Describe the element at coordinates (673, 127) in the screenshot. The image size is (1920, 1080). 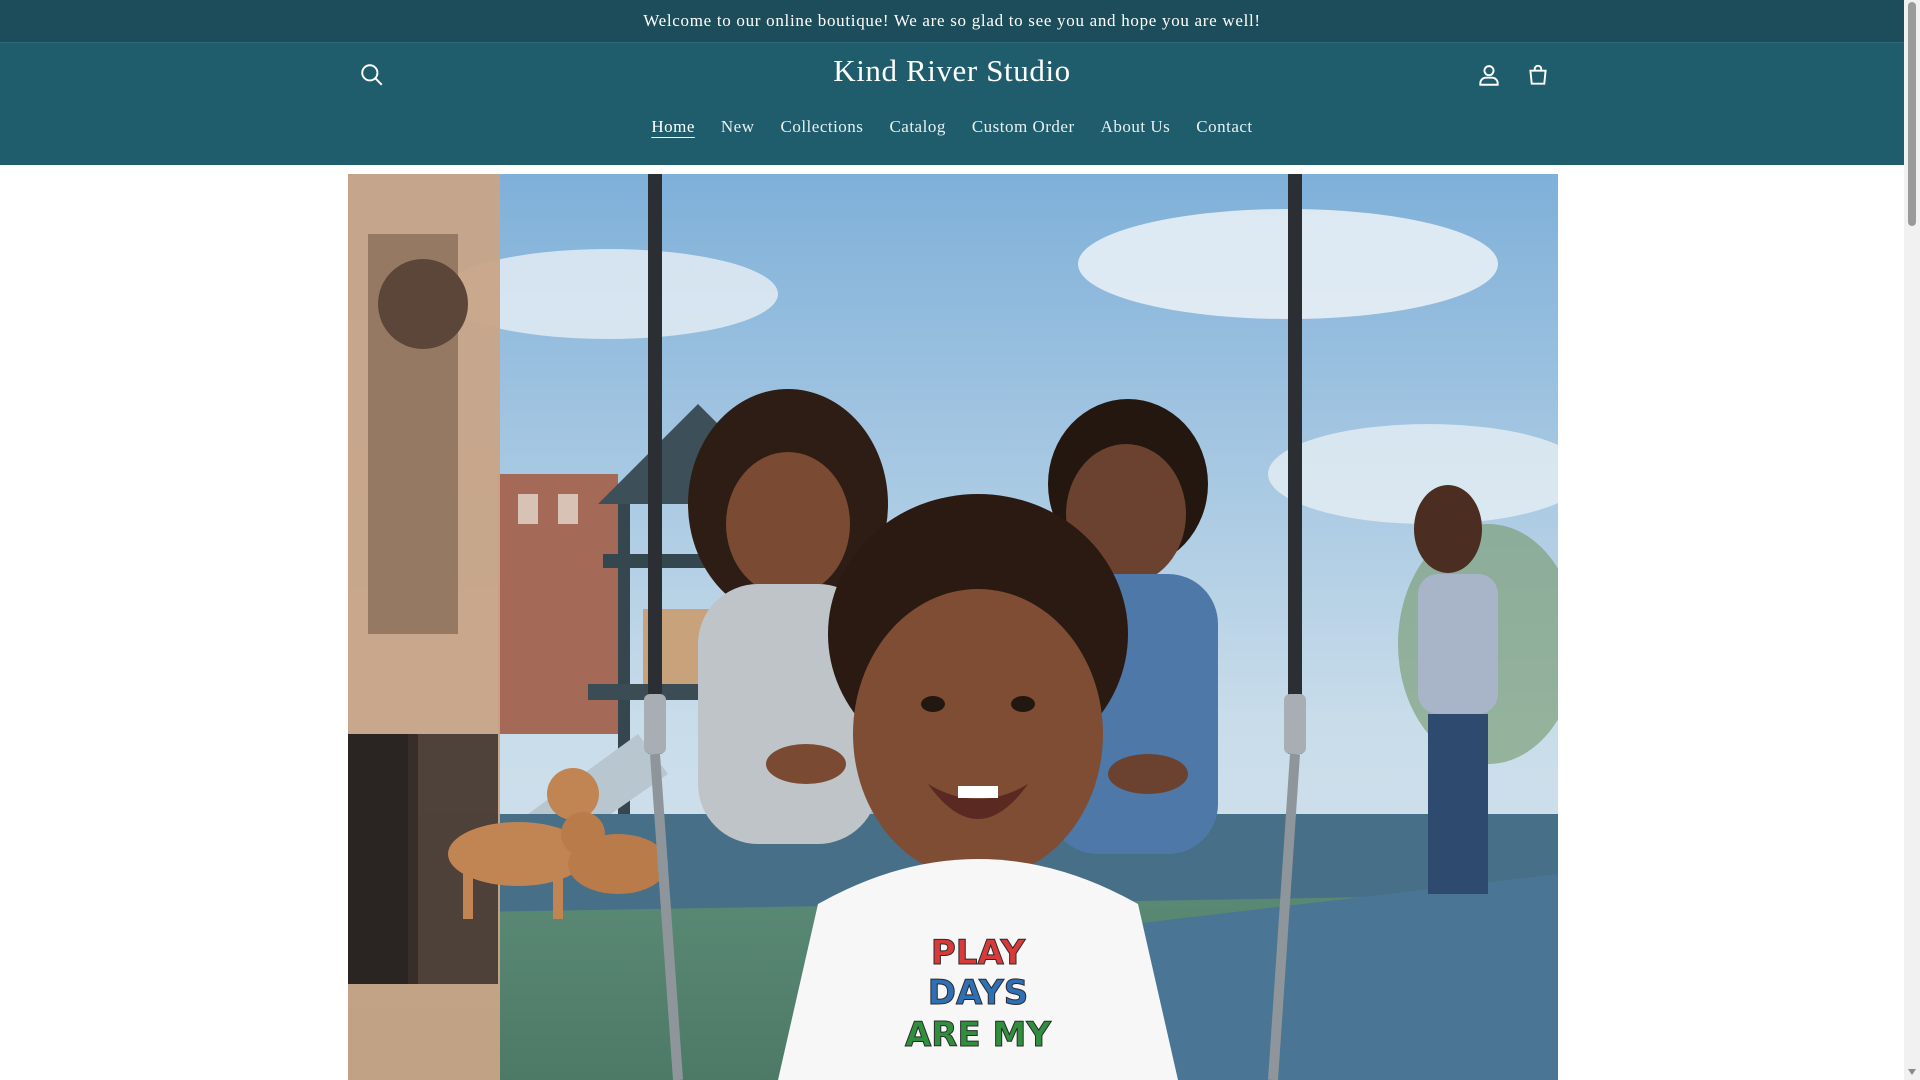
I see `nav-home: Home` at that location.